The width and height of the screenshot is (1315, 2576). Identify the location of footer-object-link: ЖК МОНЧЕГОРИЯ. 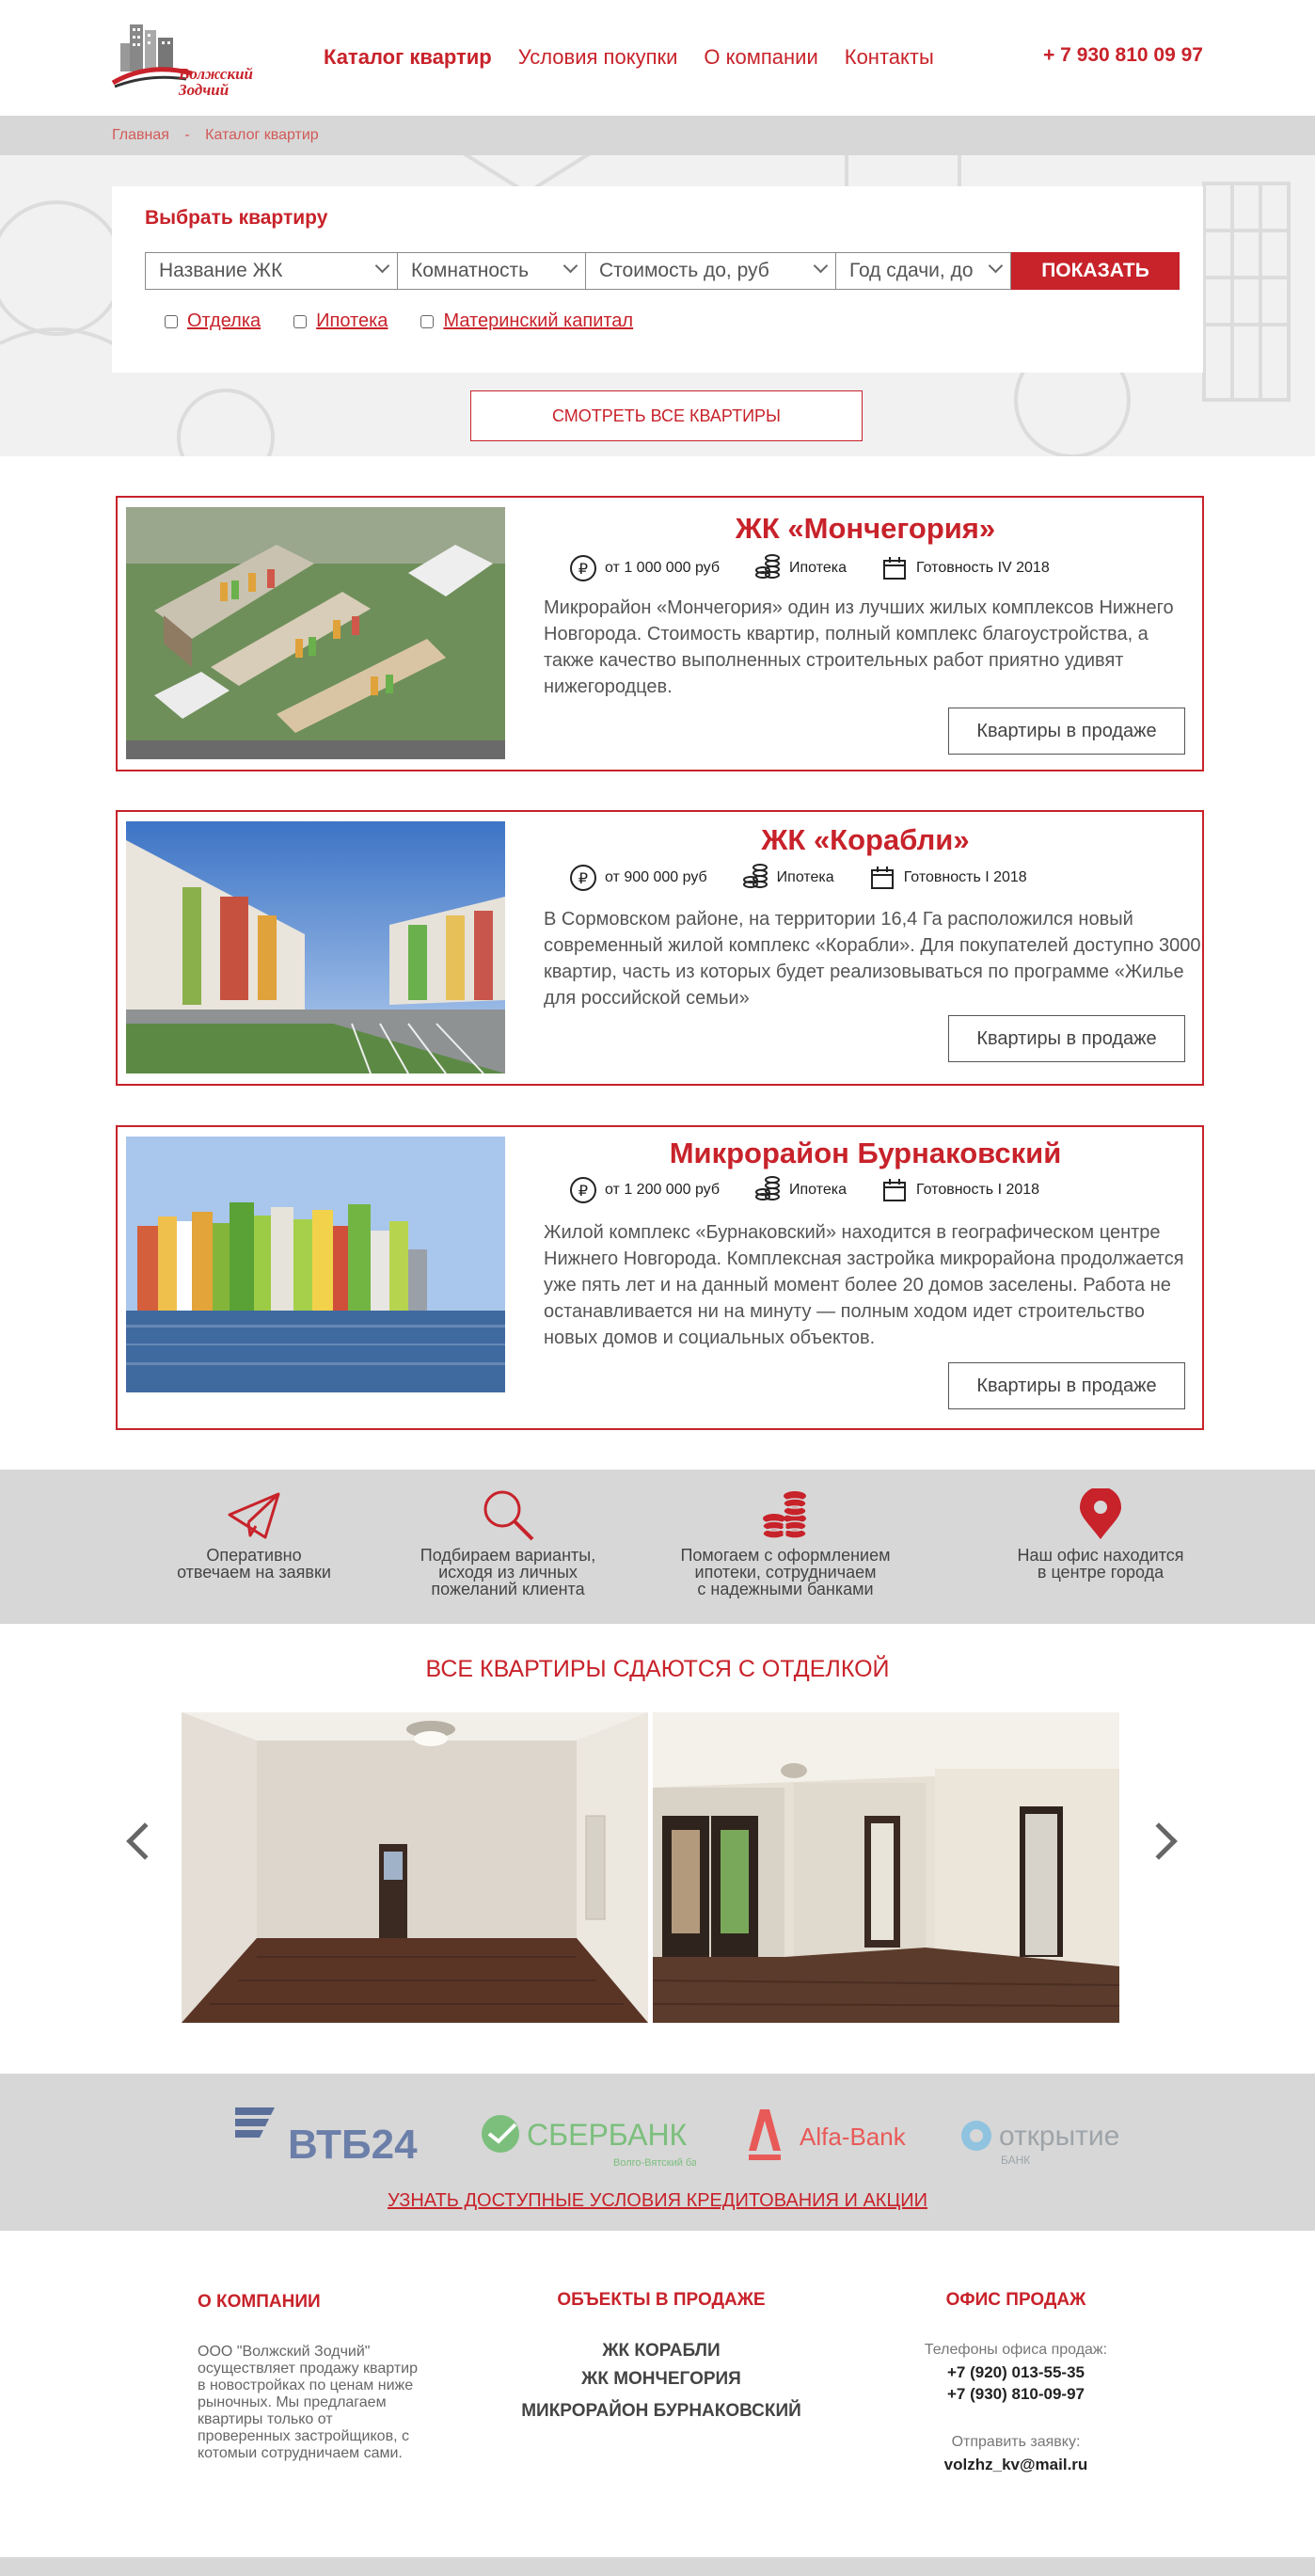
(661, 2379).